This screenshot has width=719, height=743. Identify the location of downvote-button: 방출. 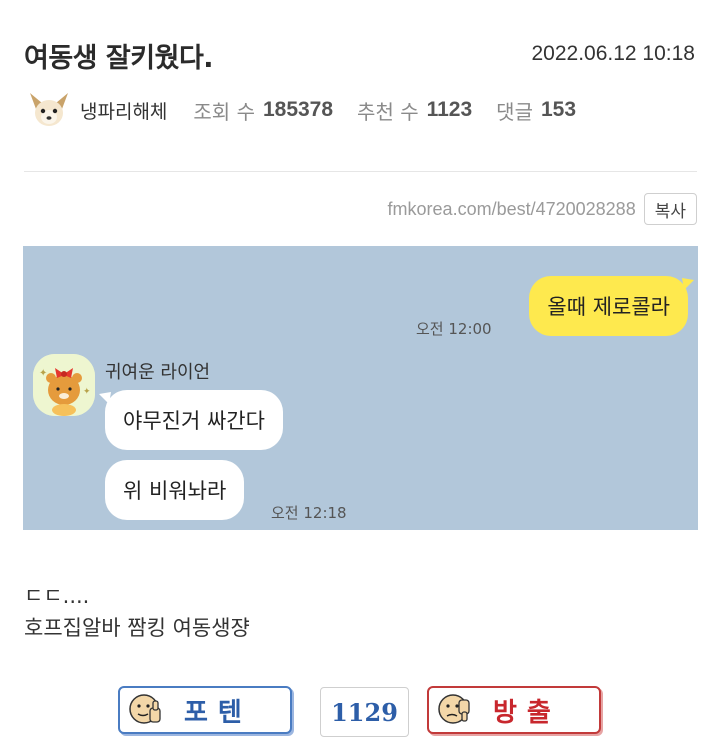
(514, 710).